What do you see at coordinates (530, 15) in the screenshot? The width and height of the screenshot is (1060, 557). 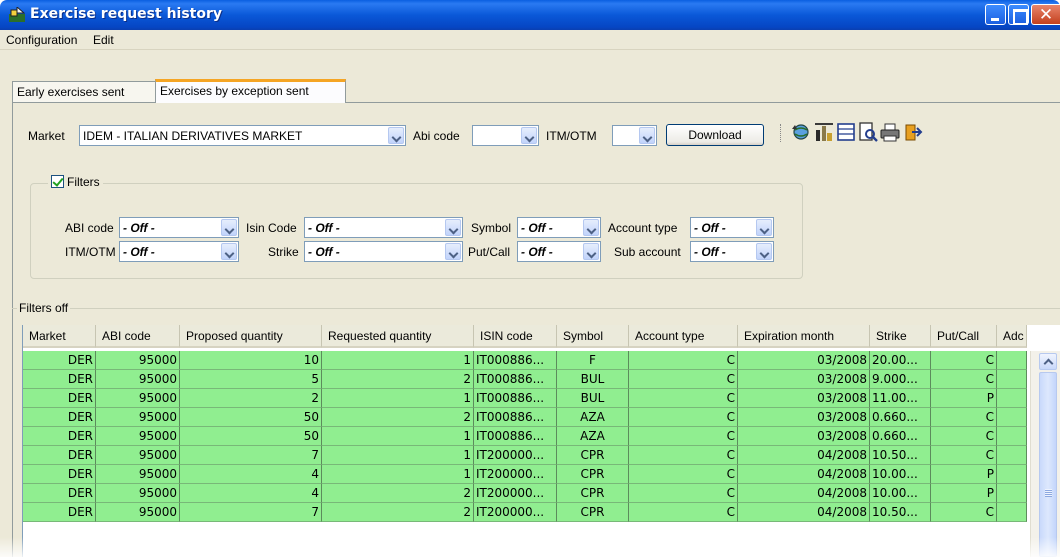 I see `title-bar: Exercise request history ✕` at bounding box center [530, 15].